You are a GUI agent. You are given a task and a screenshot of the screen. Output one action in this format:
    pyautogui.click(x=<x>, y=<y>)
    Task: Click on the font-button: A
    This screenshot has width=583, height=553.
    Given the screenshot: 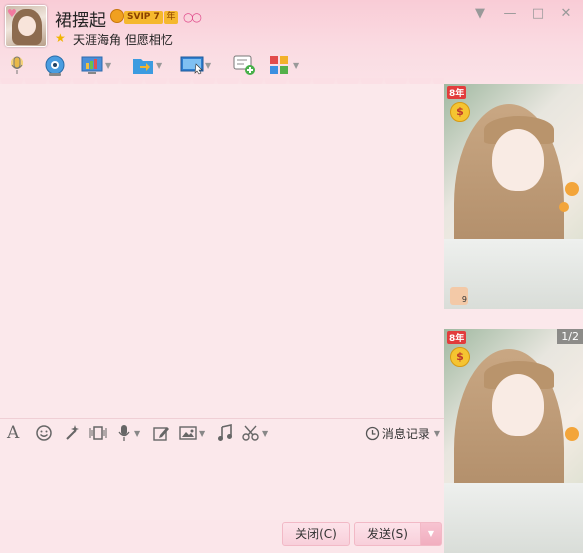 What is the action you would take?
    pyautogui.click(x=13, y=433)
    